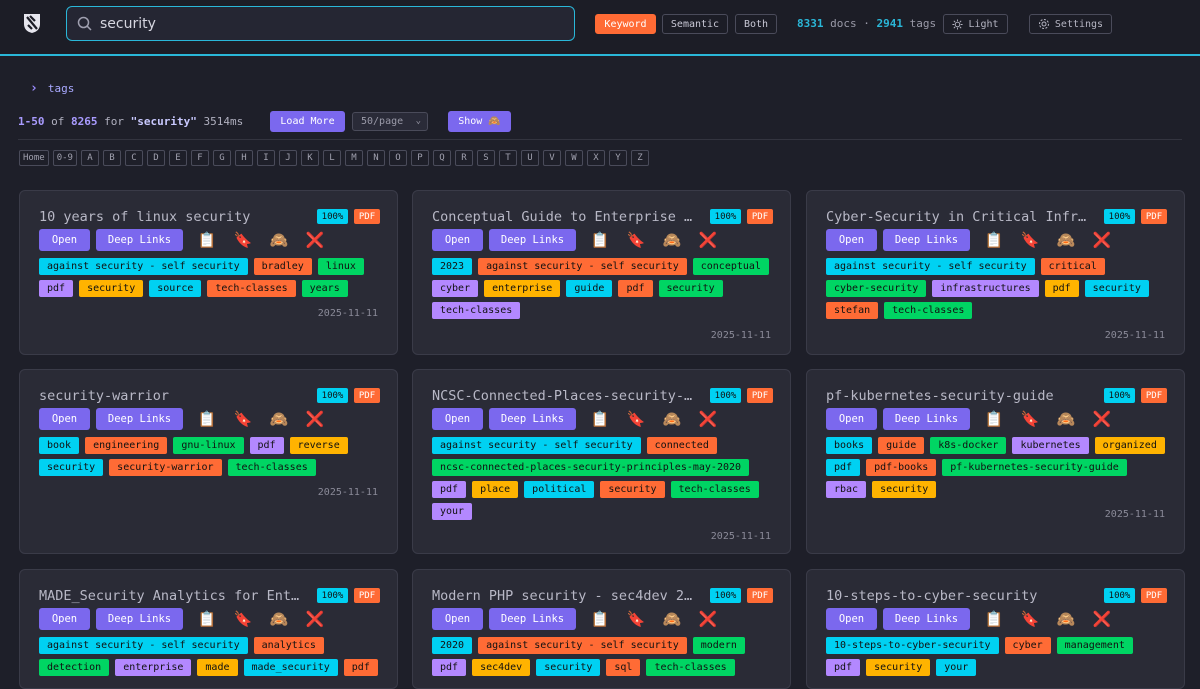  What do you see at coordinates (133, 158) in the screenshot?
I see `alphabet-filter-c: C` at bounding box center [133, 158].